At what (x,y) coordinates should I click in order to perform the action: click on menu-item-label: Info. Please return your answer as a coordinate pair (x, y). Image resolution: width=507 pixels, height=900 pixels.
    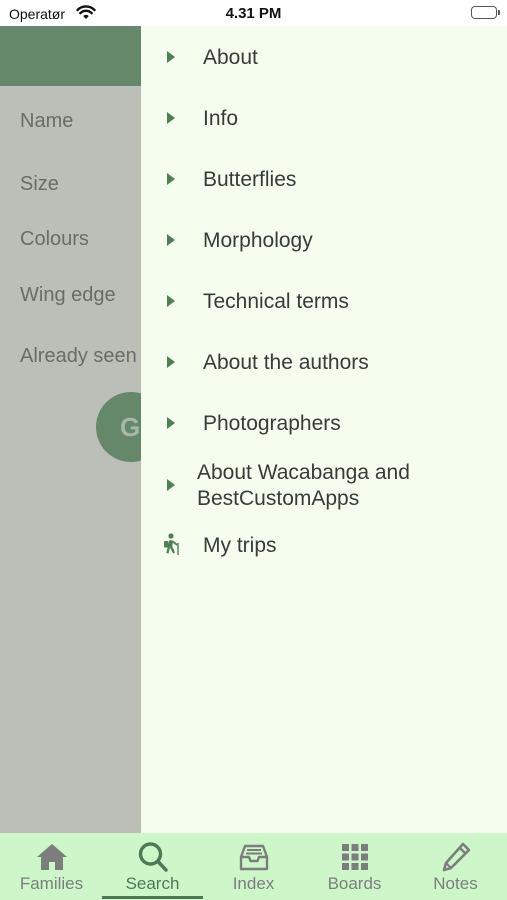
    Looking at the image, I should click on (221, 118).